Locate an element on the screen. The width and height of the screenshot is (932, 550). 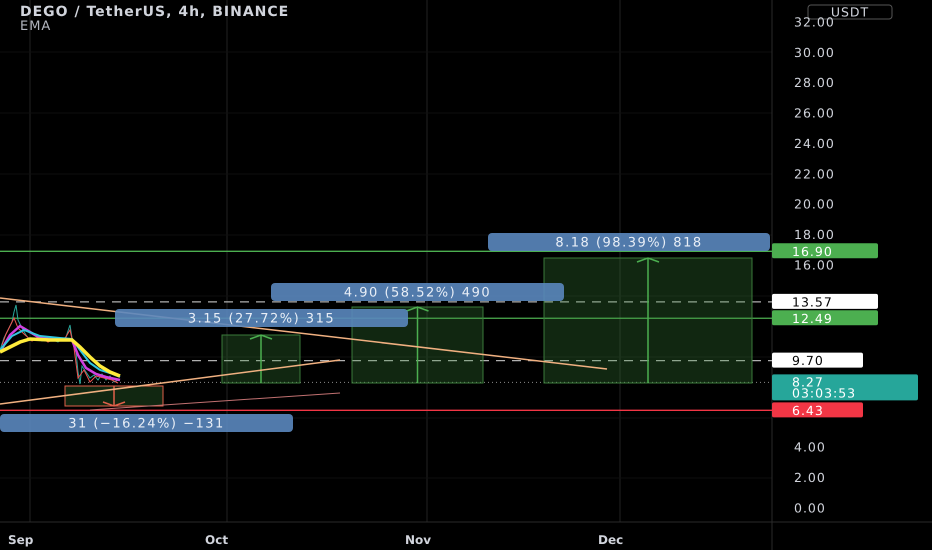
measure-label: 3.15 (27.72%) 315 is located at coordinates (261, 318).